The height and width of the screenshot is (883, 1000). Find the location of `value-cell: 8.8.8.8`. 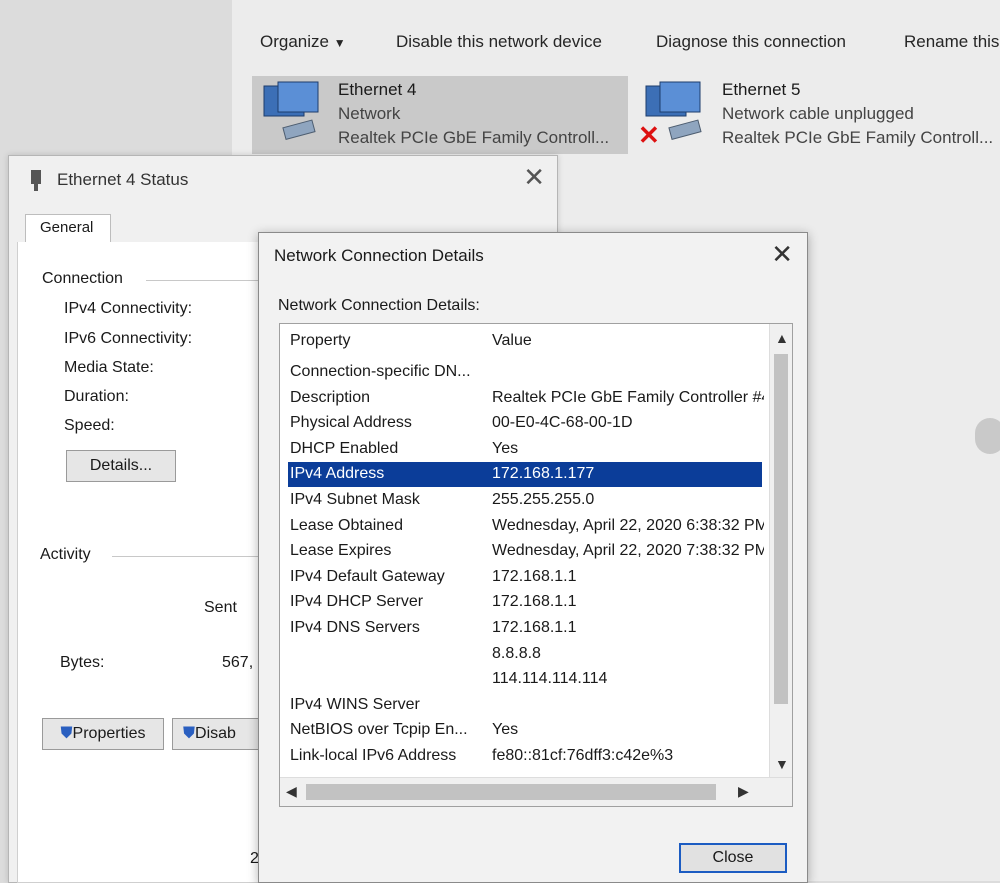

value-cell: 8.8.8.8 is located at coordinates (516, 653).